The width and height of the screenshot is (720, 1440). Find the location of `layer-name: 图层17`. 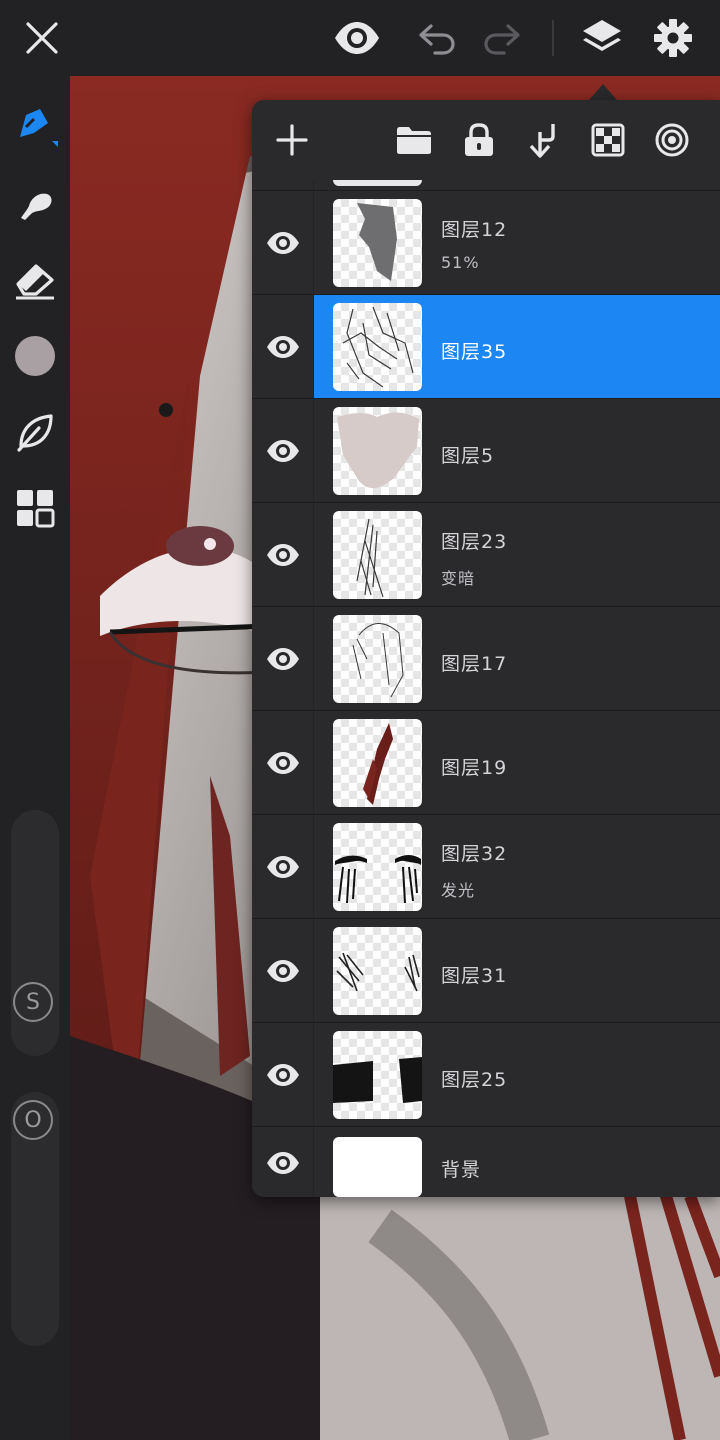

layer-name: 图层17 is located at coordinates (474, 664).